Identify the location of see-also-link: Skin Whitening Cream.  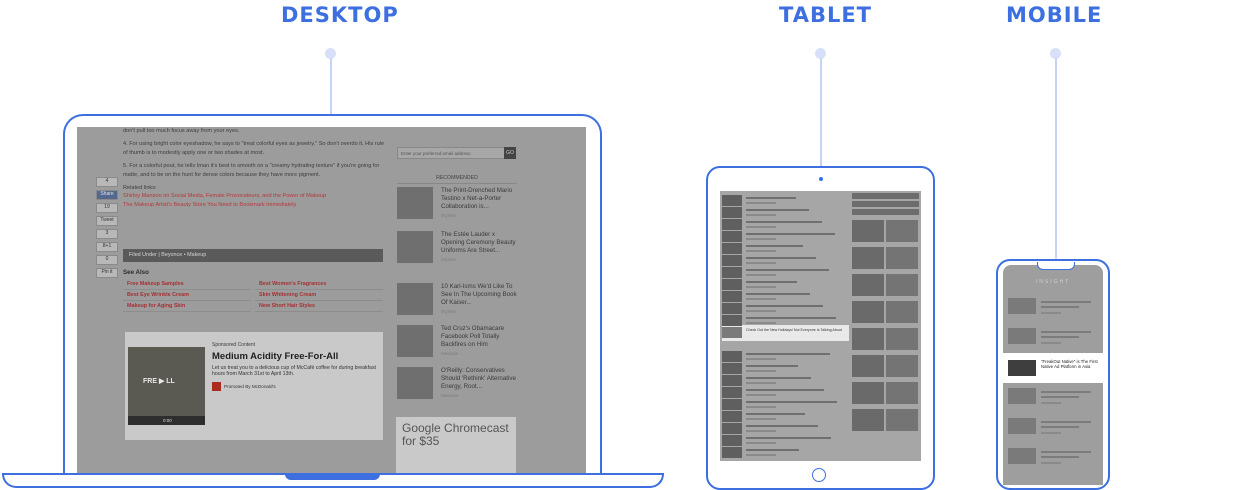
(319, 295).